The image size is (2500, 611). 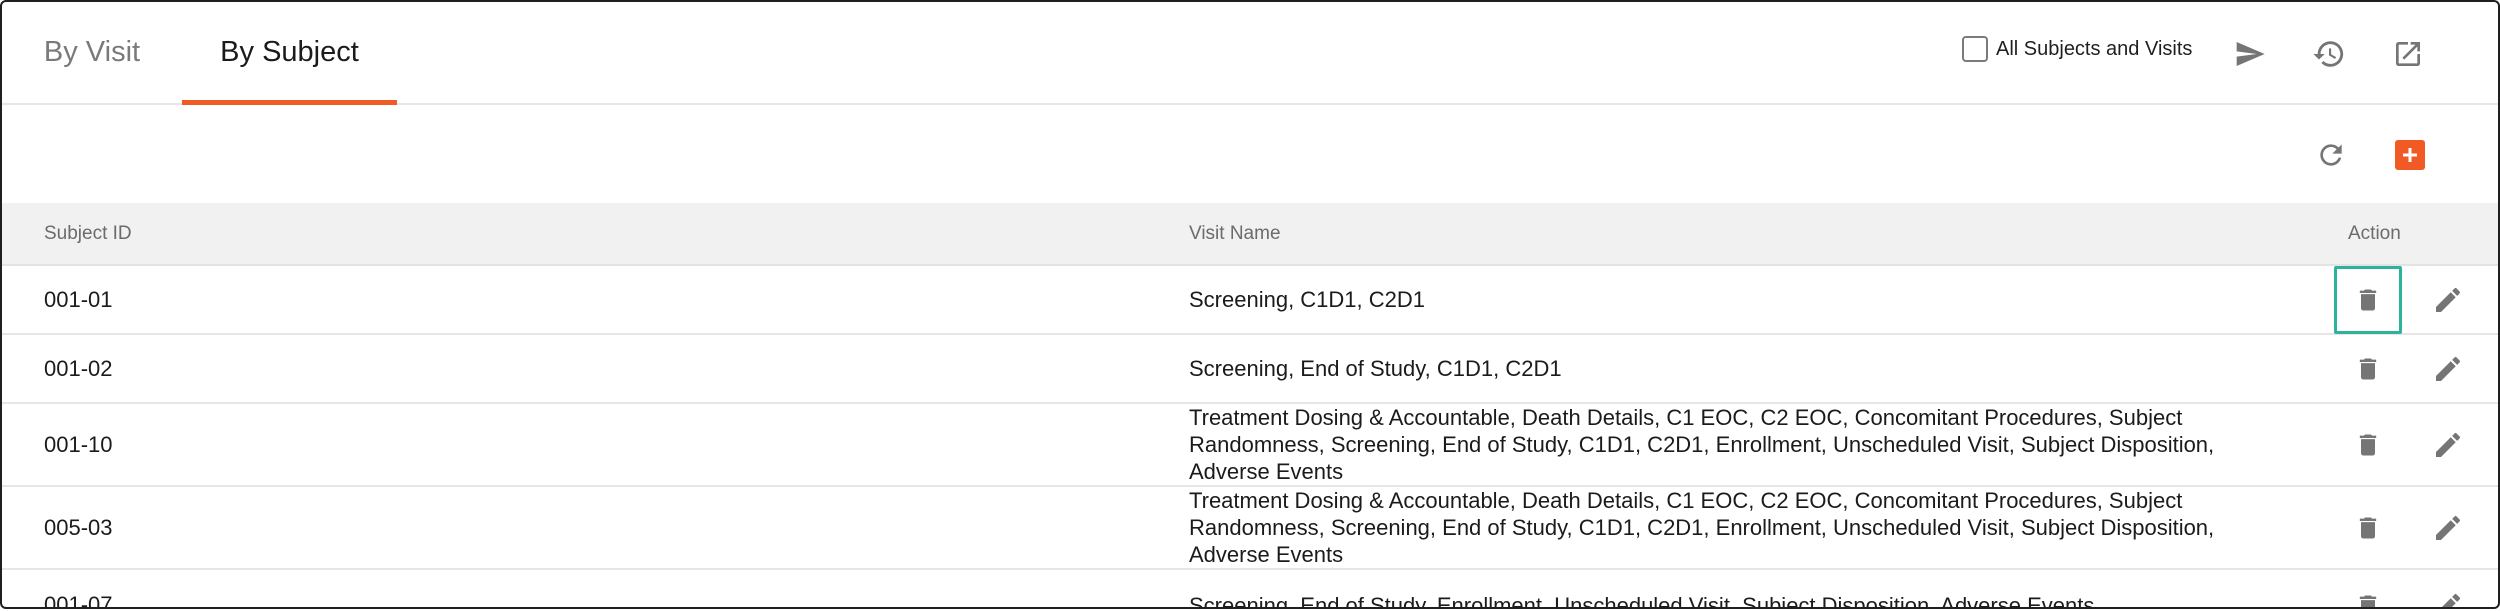 I want to click on add-button, so click(x=2410, y=155).